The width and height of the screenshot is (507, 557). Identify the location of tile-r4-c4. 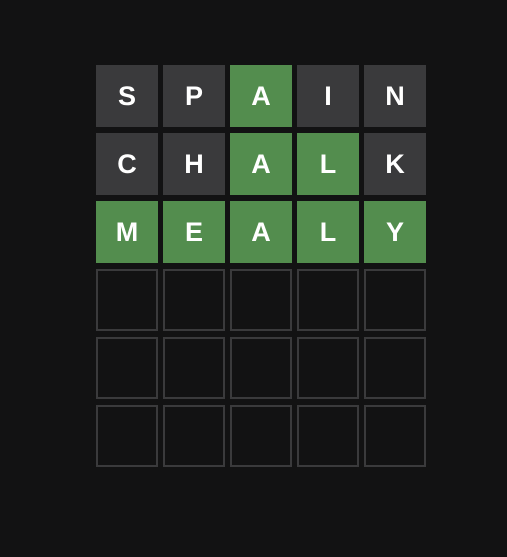
(328, 300).